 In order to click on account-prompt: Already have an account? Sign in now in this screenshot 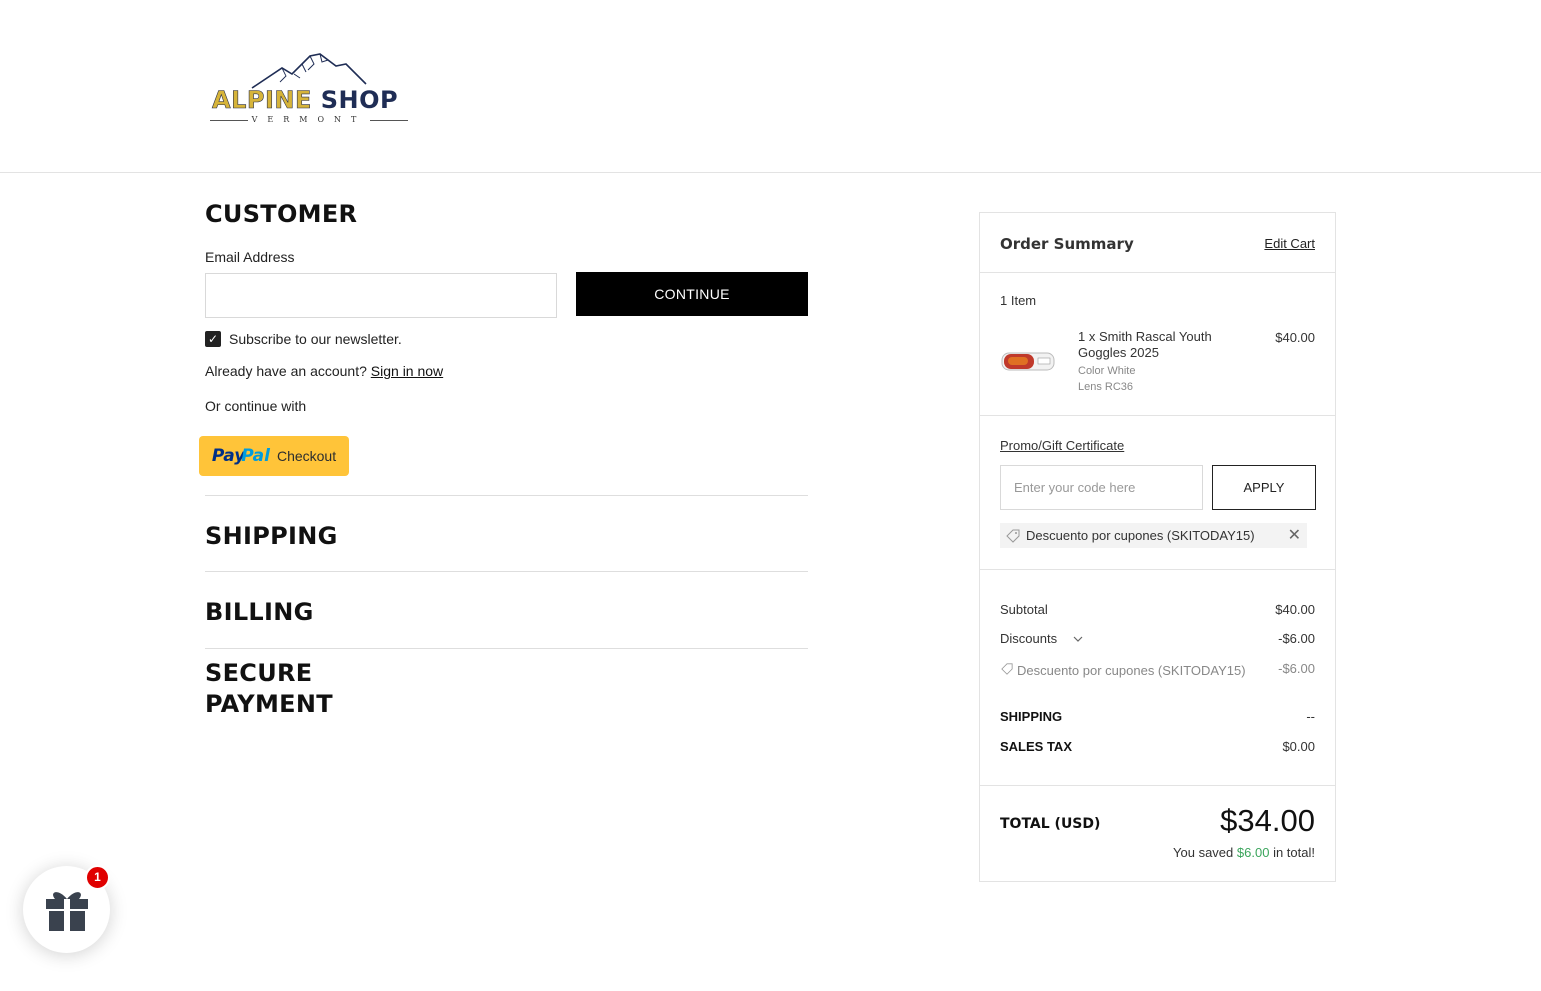, I will do `click(324, 371)`.